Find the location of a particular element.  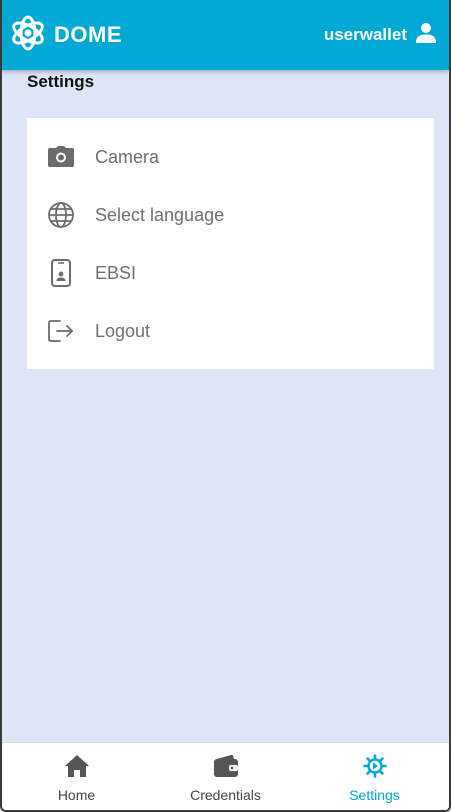

nav-item-credentials: Credentials is located at coordinates (225, 776).